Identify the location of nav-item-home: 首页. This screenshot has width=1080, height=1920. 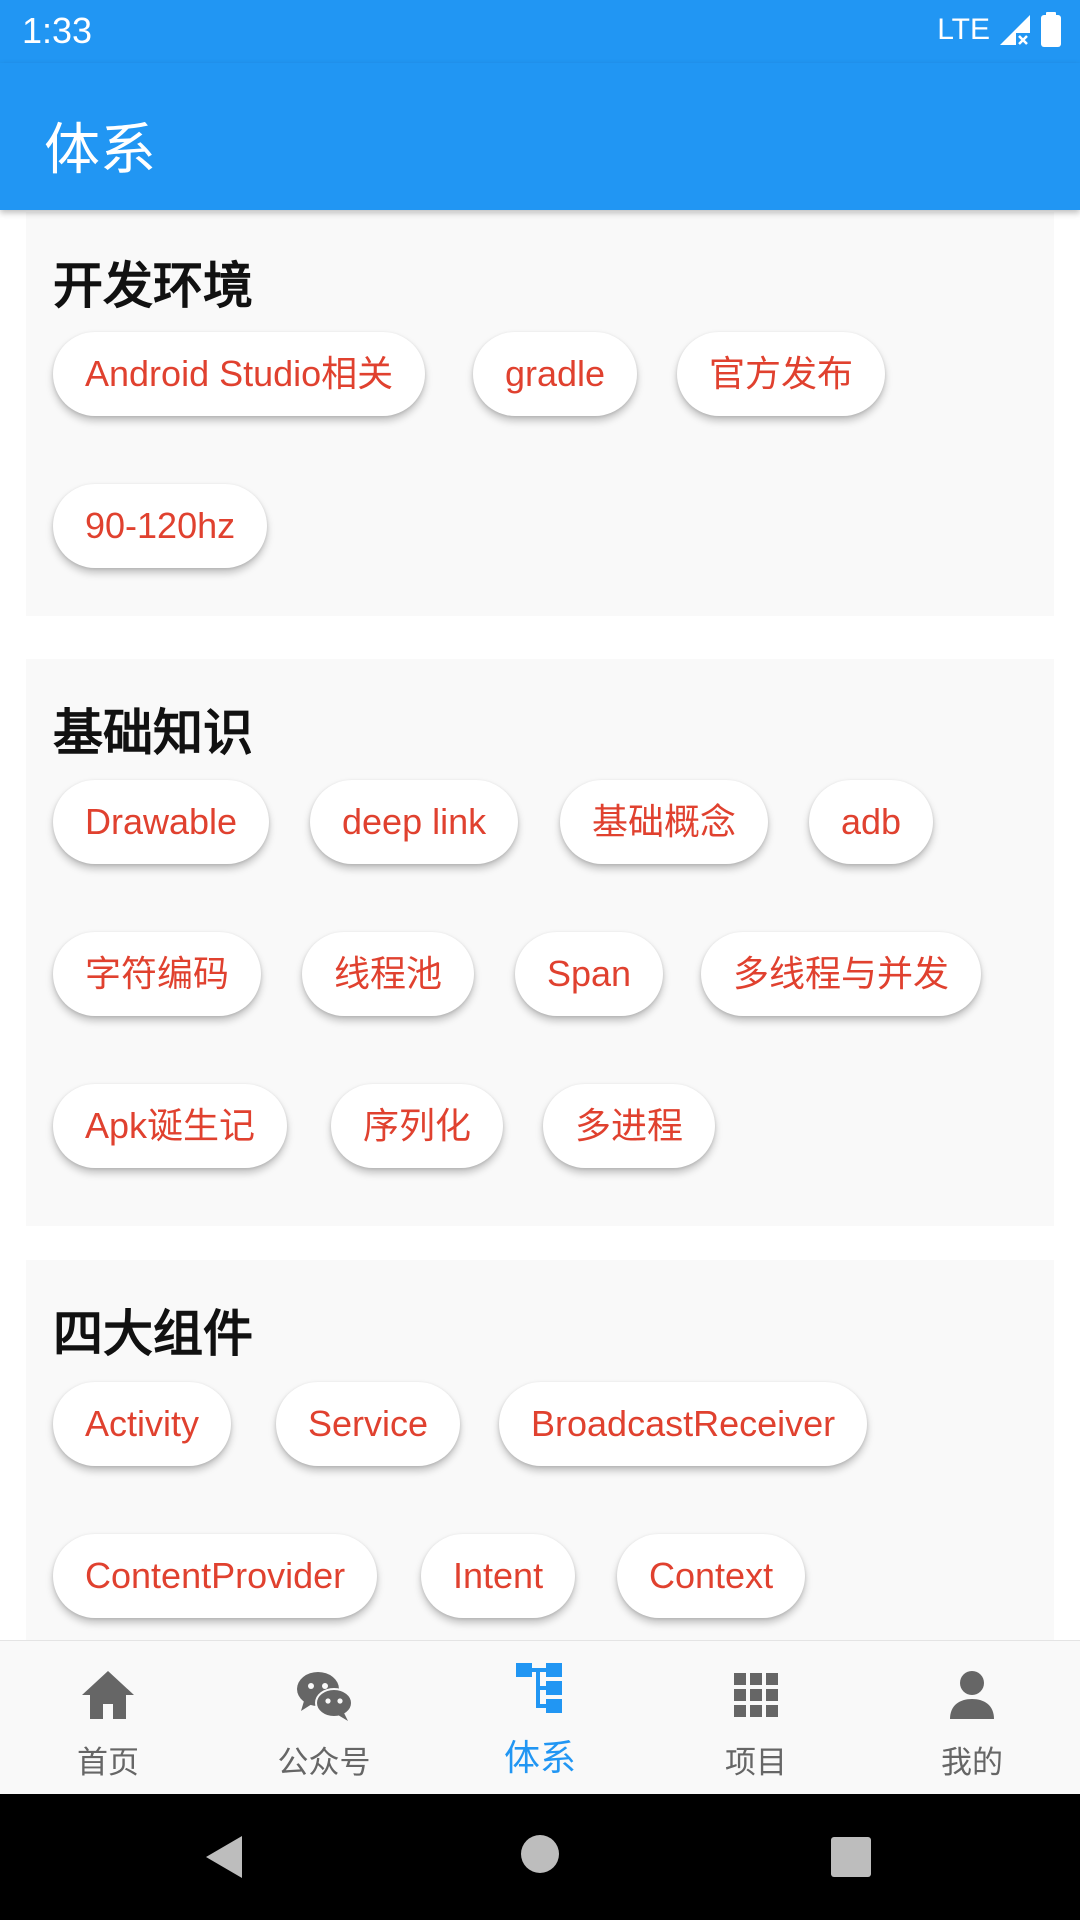
(108, 1718).